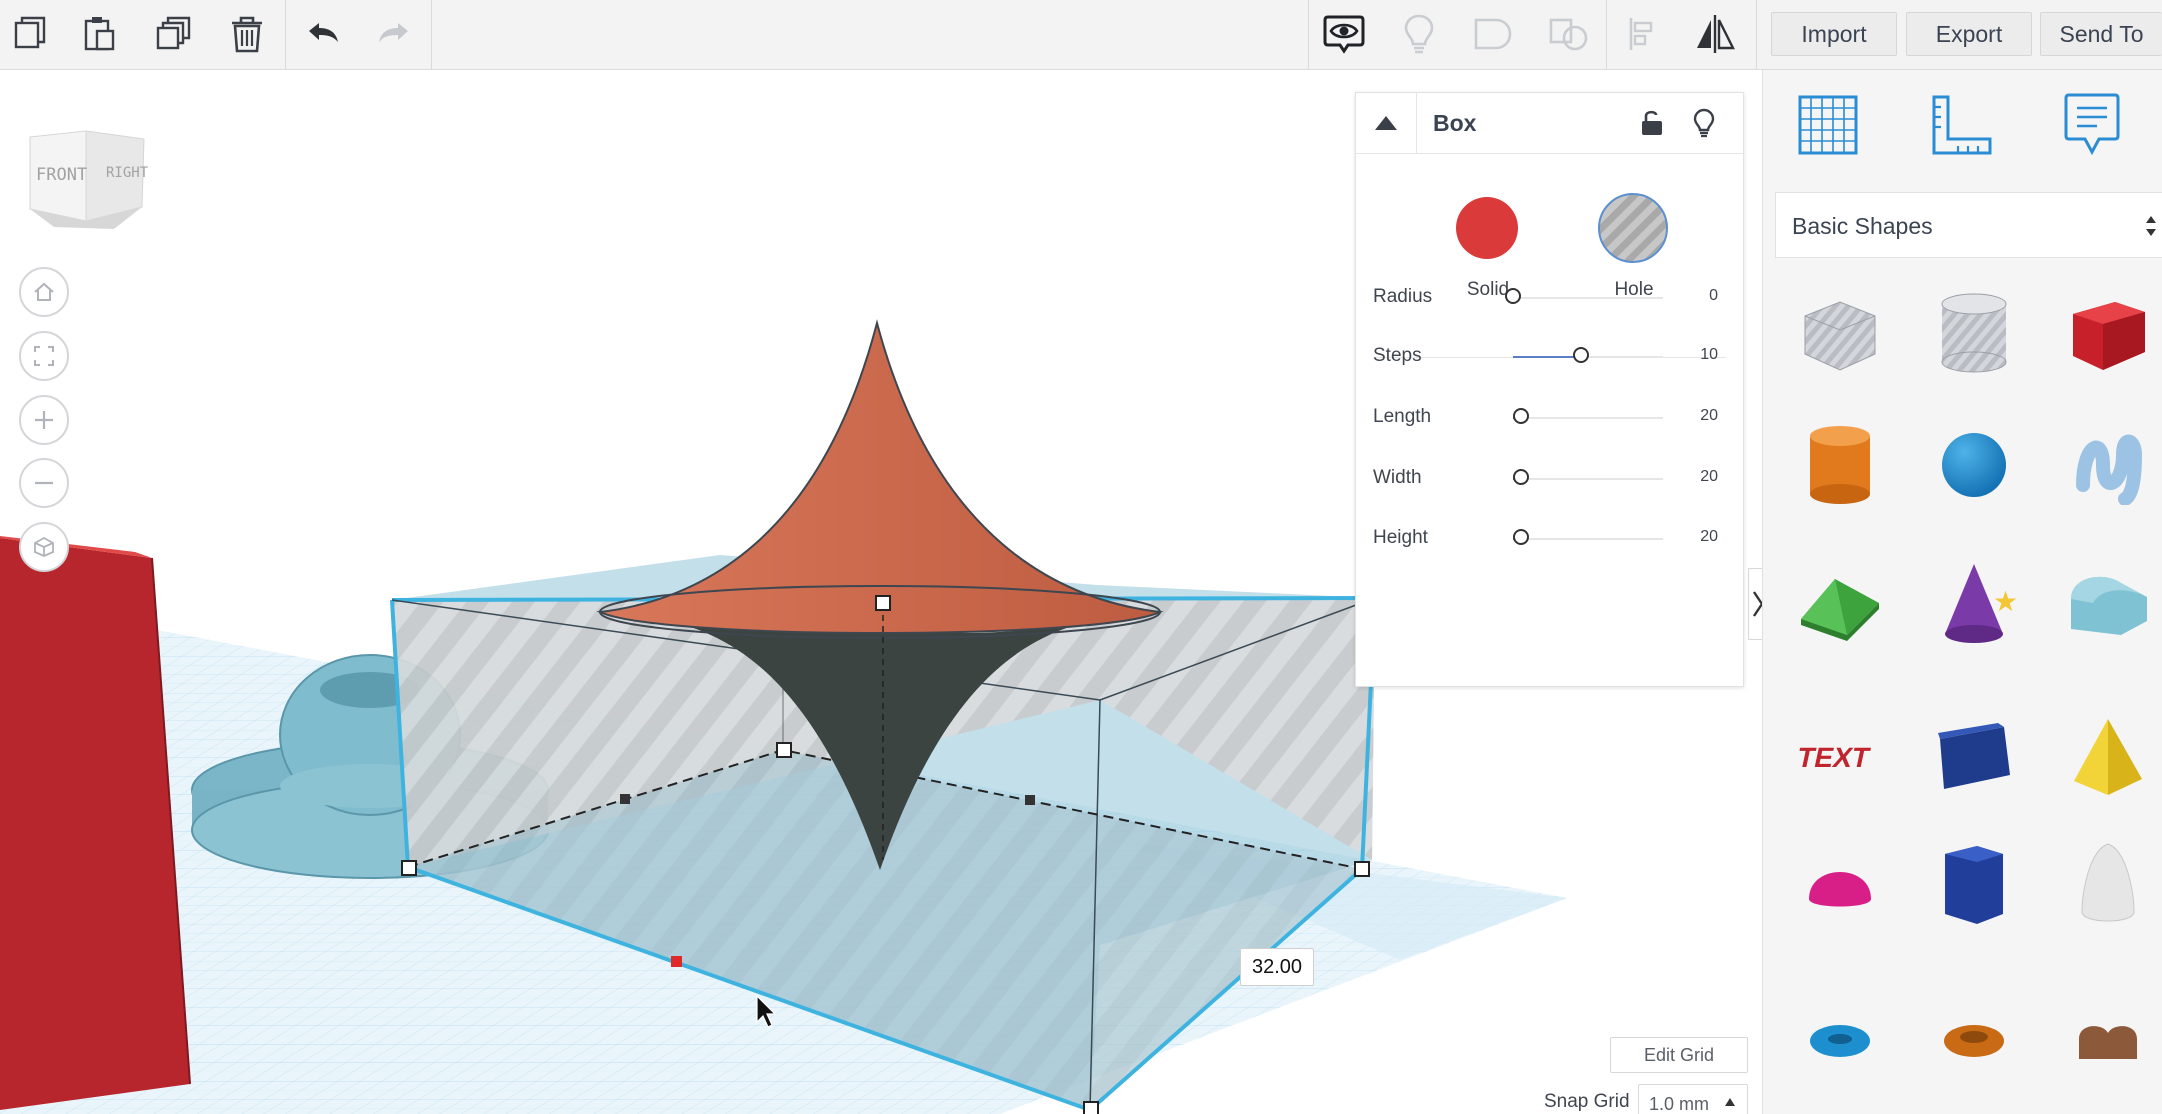 The image size is (2162, 1114). Describe the element at coordinates (95, 823) in the screenshot. I see `red-box-shape` at that location.